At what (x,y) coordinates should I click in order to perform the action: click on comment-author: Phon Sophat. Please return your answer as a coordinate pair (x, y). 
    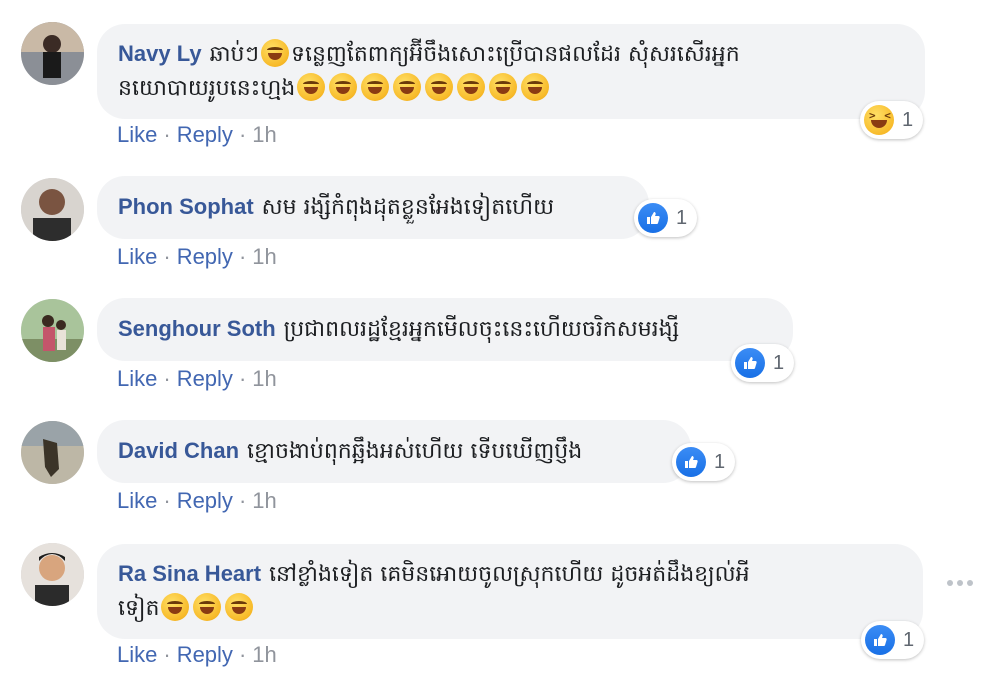
    Looking at the image, I should click on (186, 206).